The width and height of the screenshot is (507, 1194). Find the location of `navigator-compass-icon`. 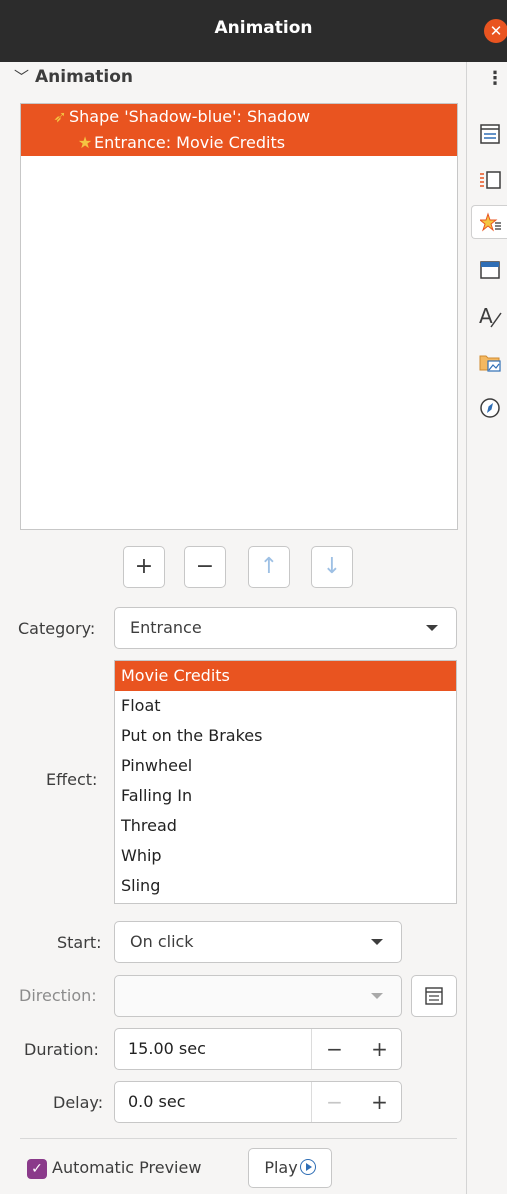

navigator-compass-icon is located at coordinates (490, 408).